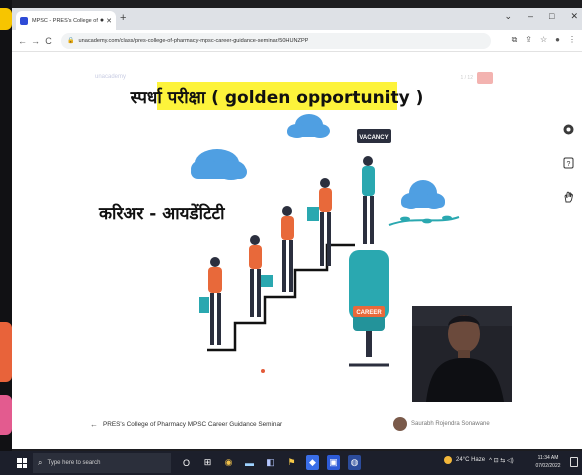 The width and height of the screenshot is (582, 475). I want to click on tray-icons: ^ ⊡ ⇆ ◁), so click(501, 460).